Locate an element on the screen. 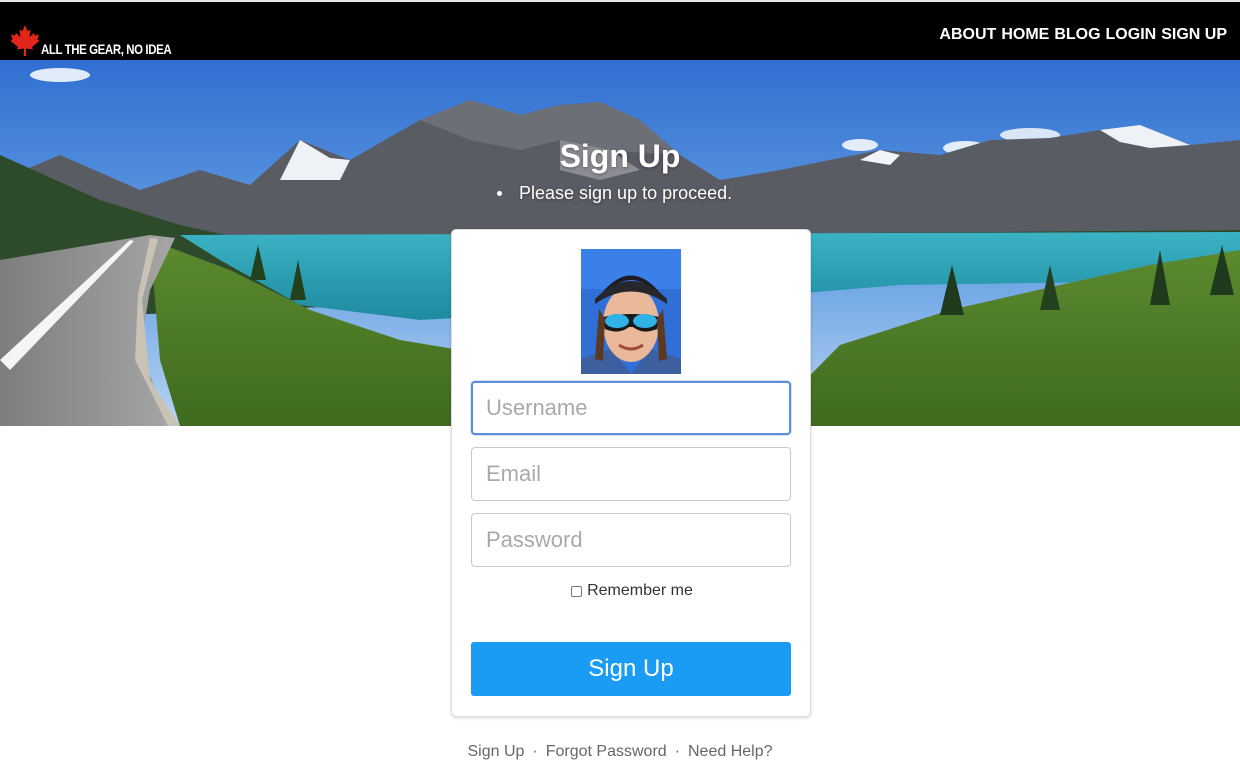 The width and height of the screenshot is (1240, 771). page-subtitle: Please sign up to proceed. is located at coordinates (614, 193).